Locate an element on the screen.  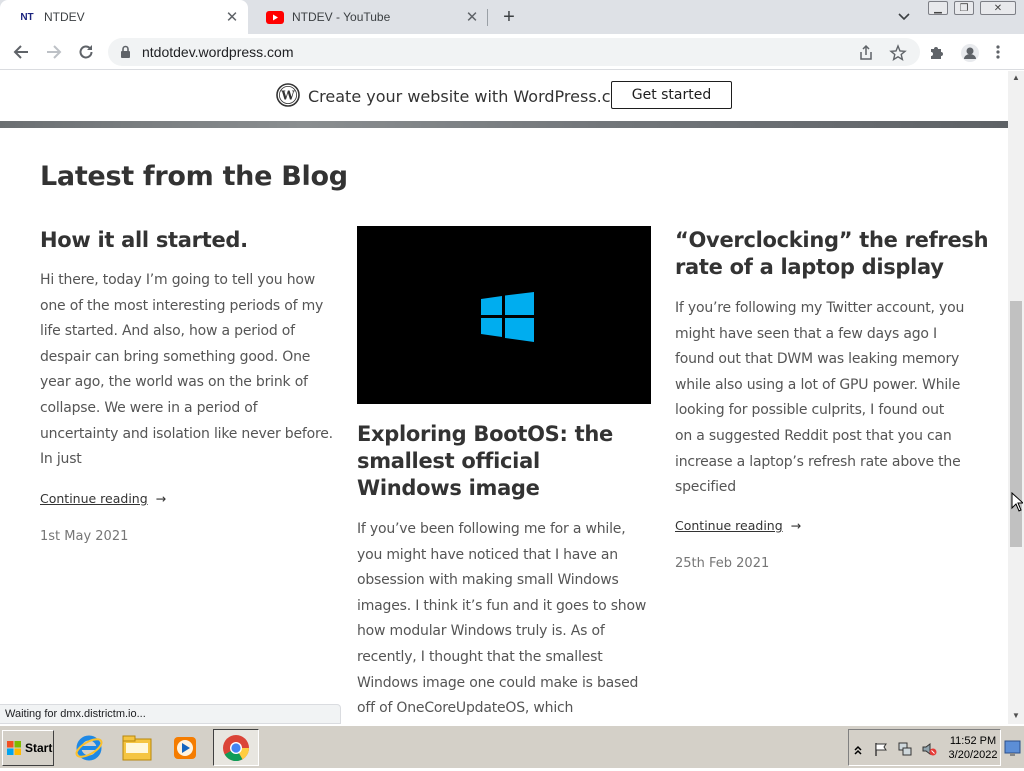
tab-search-chevron-icon is located at coordinates (904, 17).